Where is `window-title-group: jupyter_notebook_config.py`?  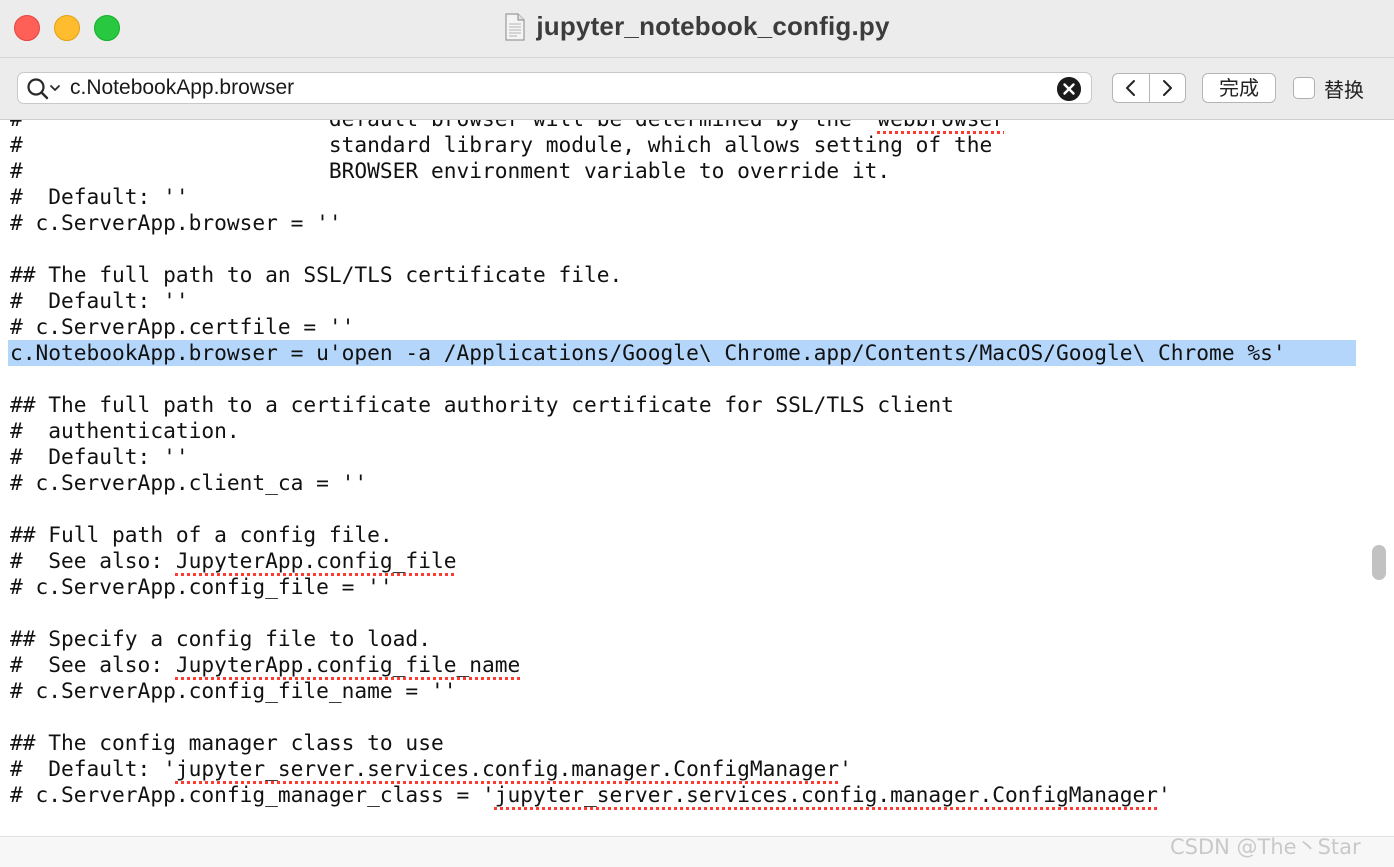 window-title-group: jupyter_notebook_config.py is located at coordinates (697, 26).